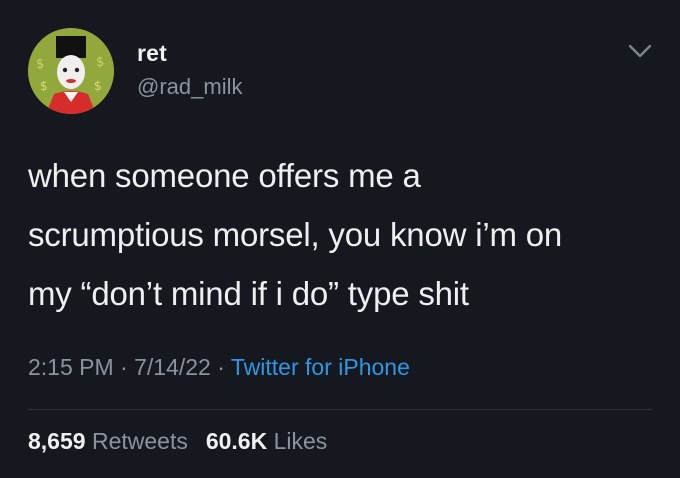 The height and width of the screenshot is (478, 680). I want to click on engagement-stats: 8,659 Retweets 60.6K Likes, so click(177, 441).